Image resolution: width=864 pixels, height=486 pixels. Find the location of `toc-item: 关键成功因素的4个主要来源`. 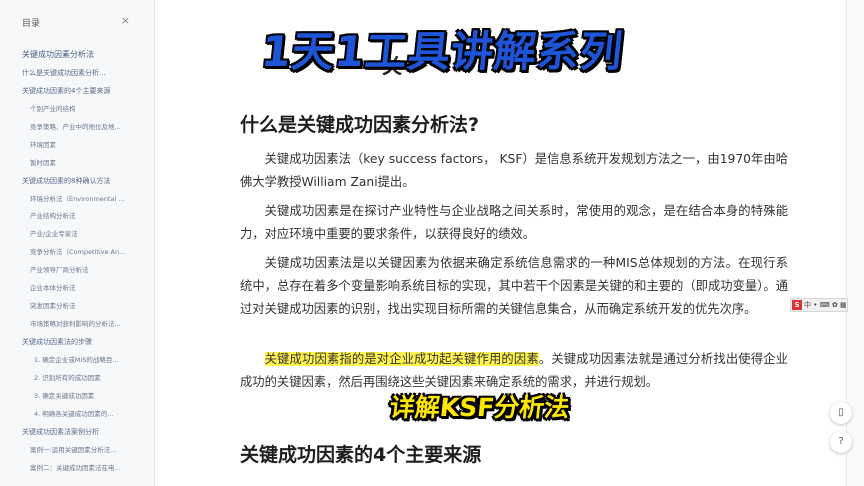

toc-item: 关键成功因素的4个主要来源 is located at coordinates (77, 91).